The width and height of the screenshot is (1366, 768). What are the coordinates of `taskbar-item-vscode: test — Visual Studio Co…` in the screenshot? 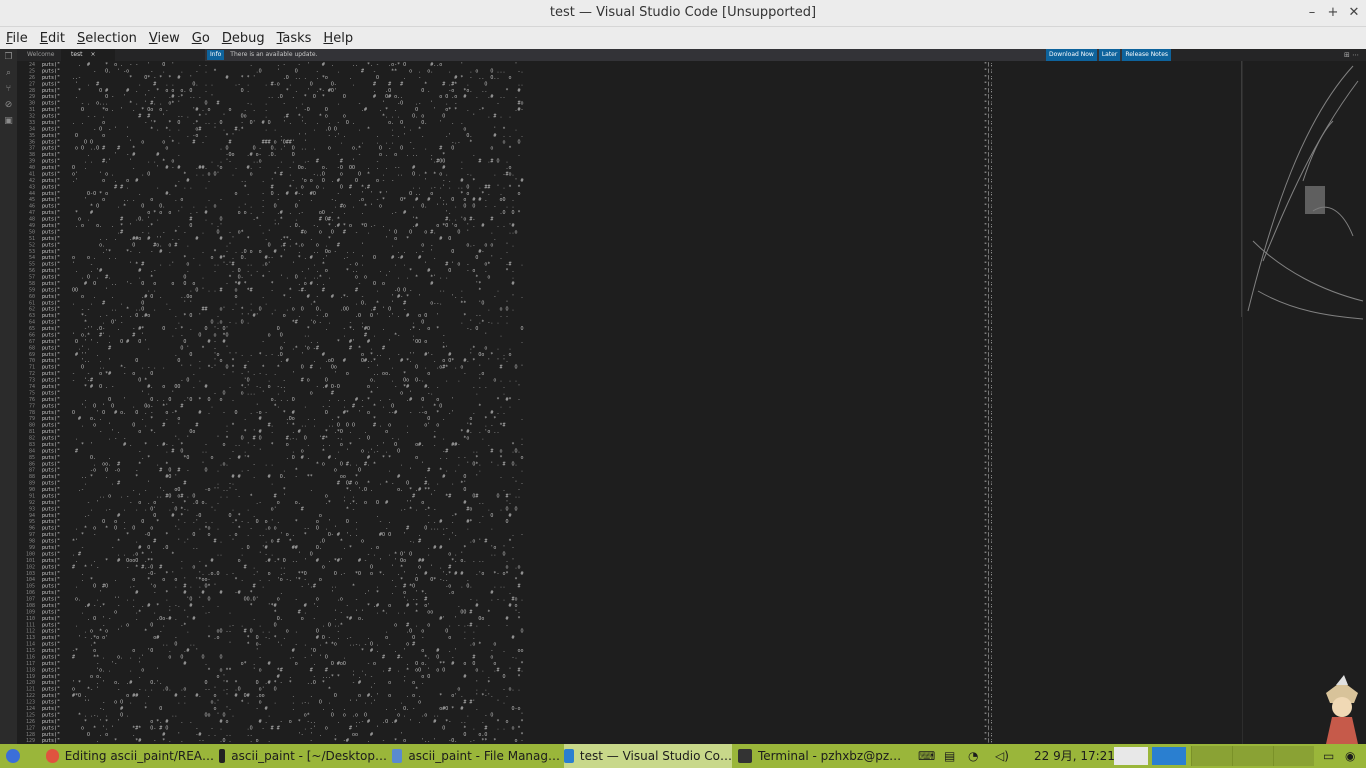 It's located at (648, 756).